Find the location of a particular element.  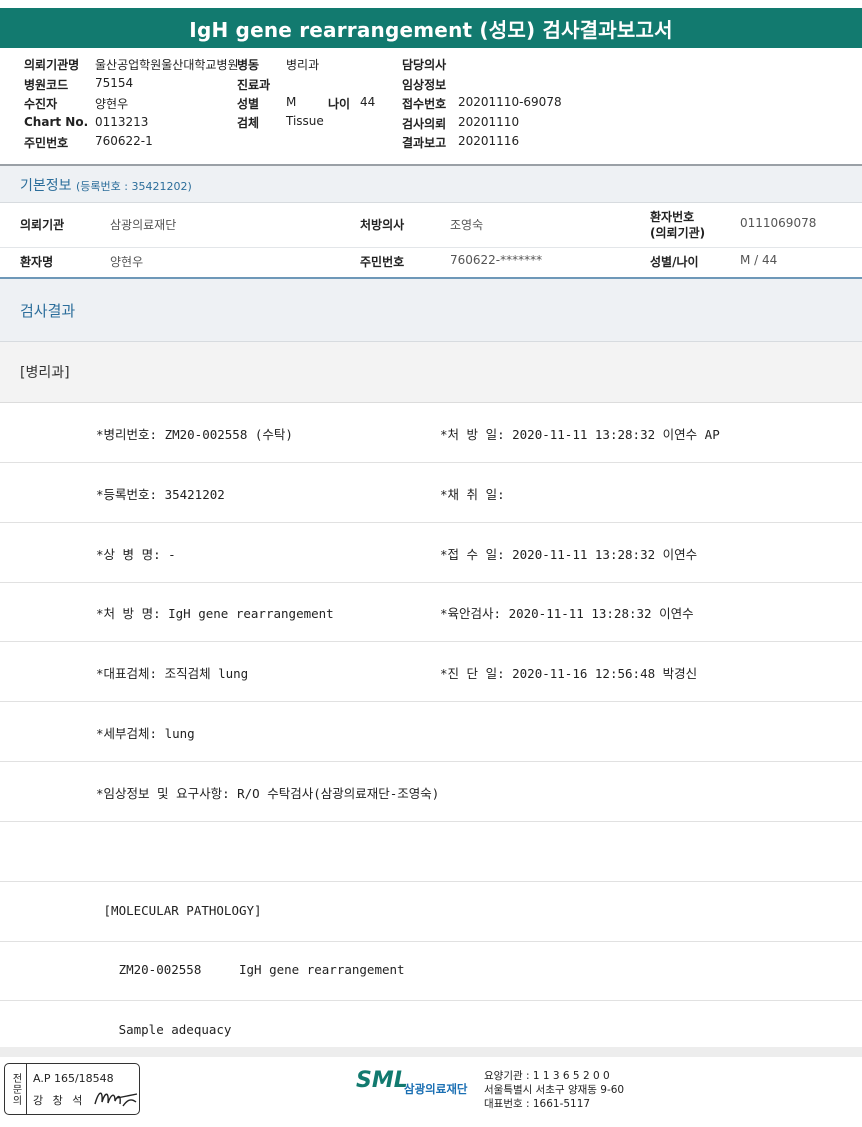

basic-info-section: 기본정보 (등록번호 : 35421202) is located at coordinates (431, 184).